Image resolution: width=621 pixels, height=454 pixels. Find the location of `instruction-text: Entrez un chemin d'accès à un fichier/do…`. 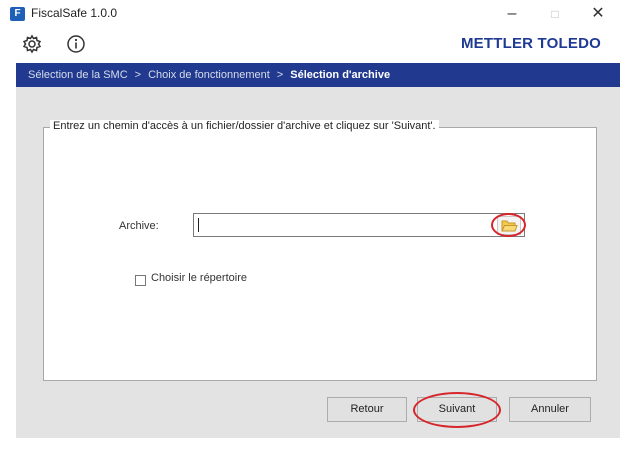

instruction-text: Entrez un chemin d'accès à un fichier/do… is located at coordinates (244, 126).